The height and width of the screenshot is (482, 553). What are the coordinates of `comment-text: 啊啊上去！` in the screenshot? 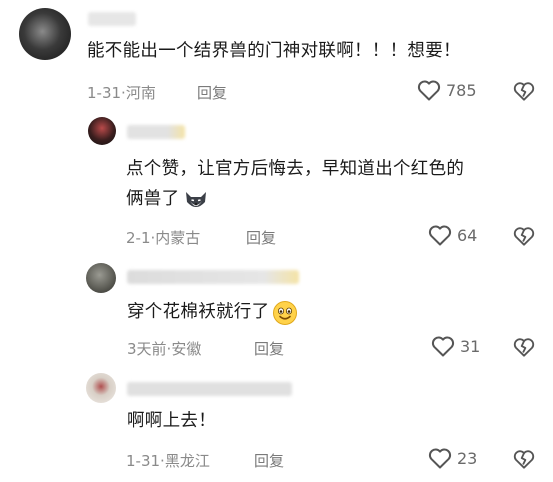 It's located at (171, 421).